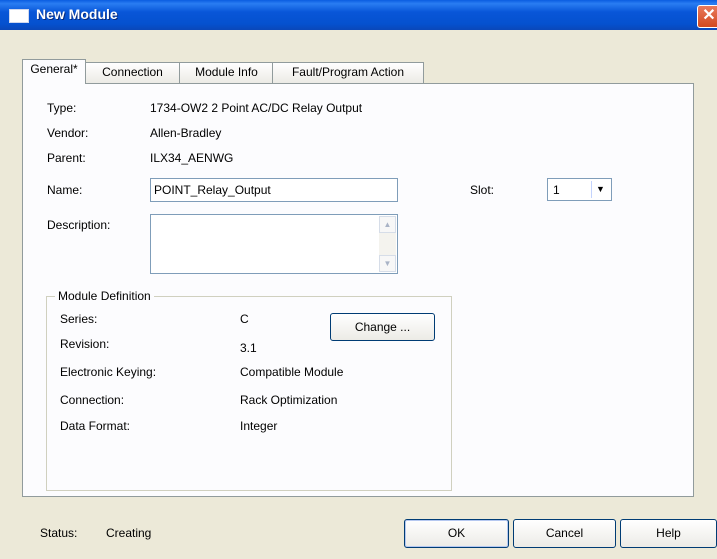 The height and width of the screenshot is (559, 717). Describe the element at coordinates (92, 400) in the screenshot. I see `connection-label: Connection:` at that location.